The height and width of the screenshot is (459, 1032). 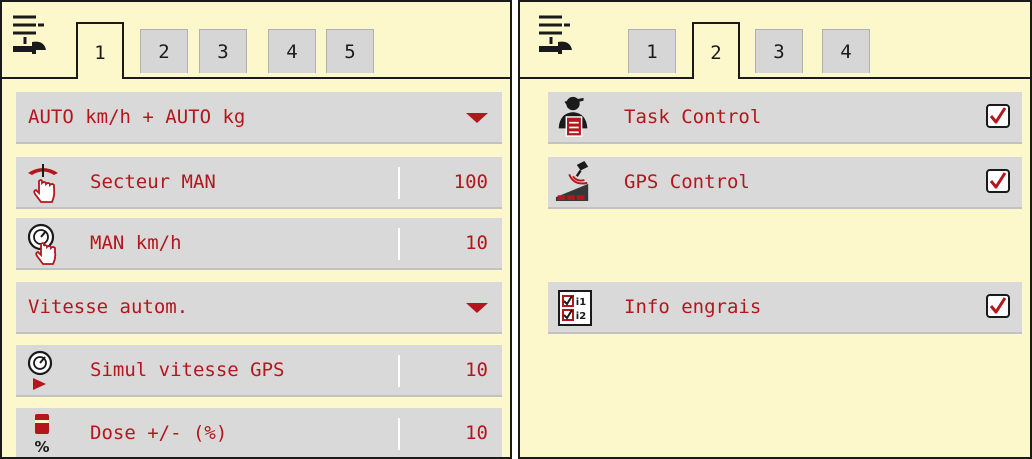 I want to click on info-engrais-label: Info engrais, so click(x=693, y=307).